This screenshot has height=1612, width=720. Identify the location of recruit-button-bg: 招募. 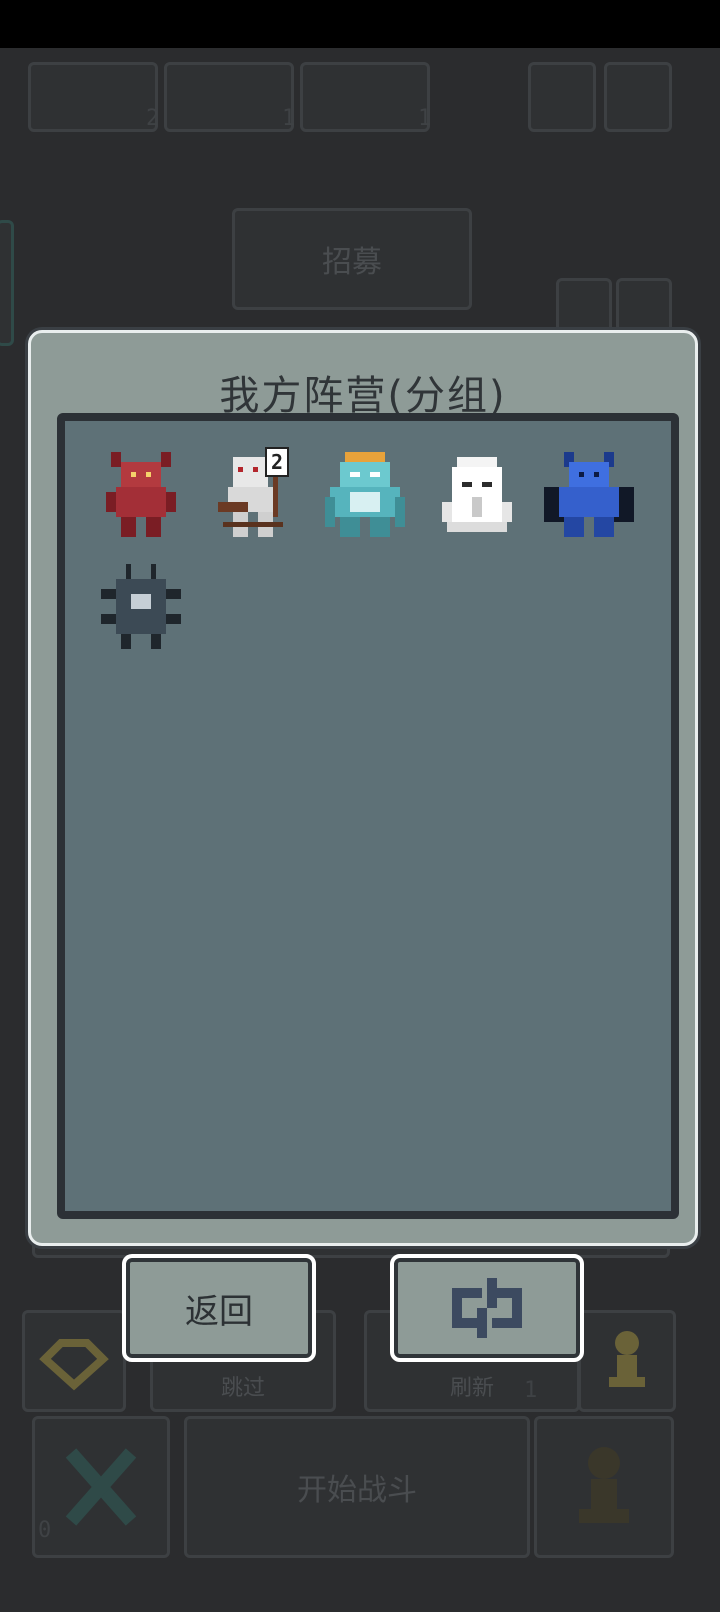
(352, 259).